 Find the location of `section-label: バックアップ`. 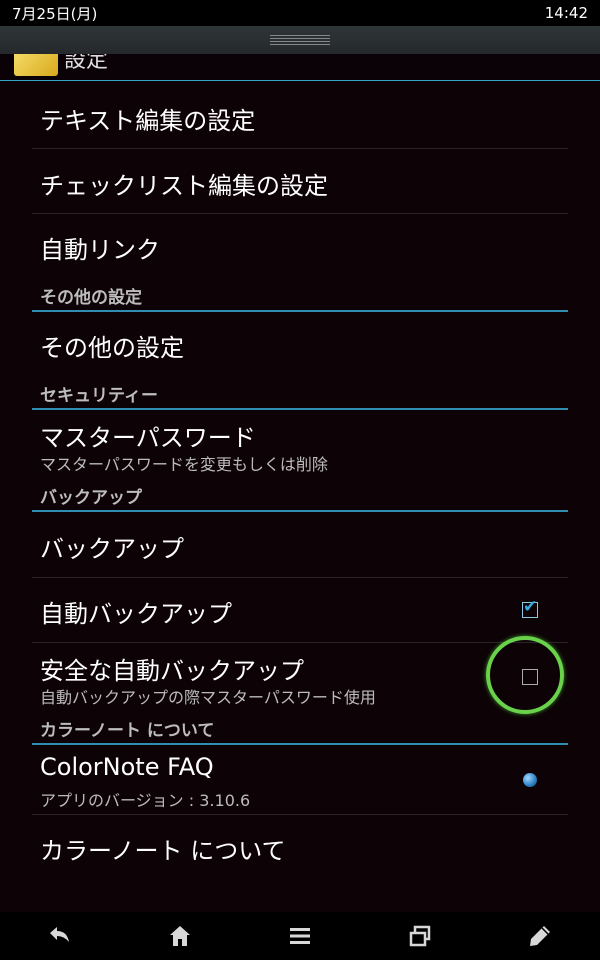

section-label: バックアップ is located at coordinates (91, 498).